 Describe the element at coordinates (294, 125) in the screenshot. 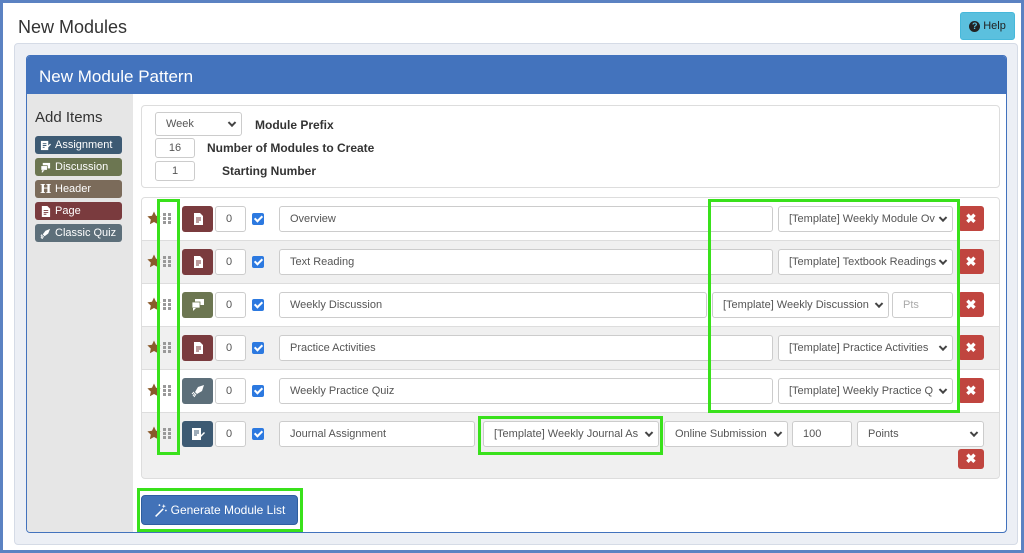

I see `module-prefix-label: Module Prefix` at that location.